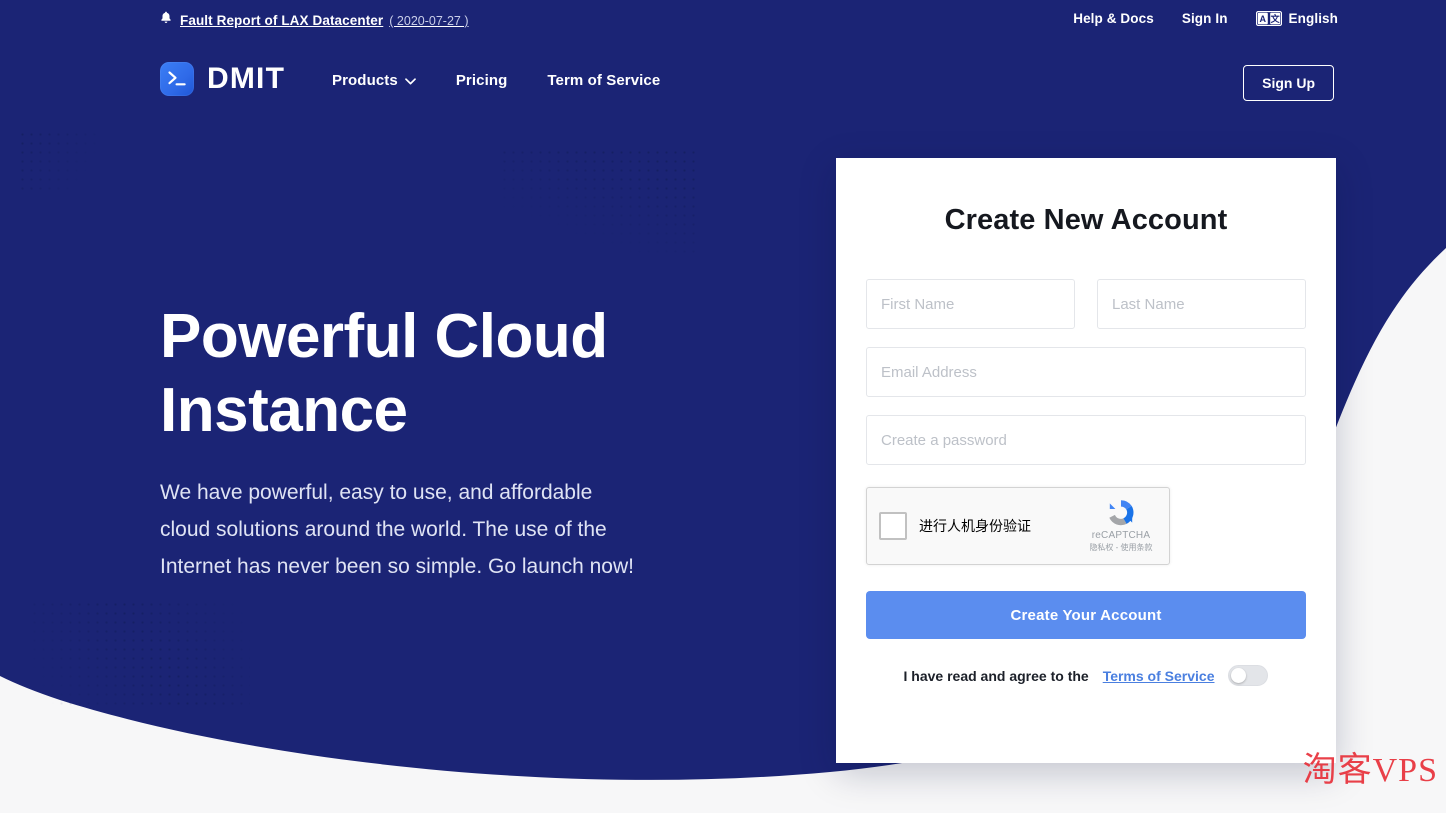  I want to click on language-selector: A 文 English, so click(1296, 18).